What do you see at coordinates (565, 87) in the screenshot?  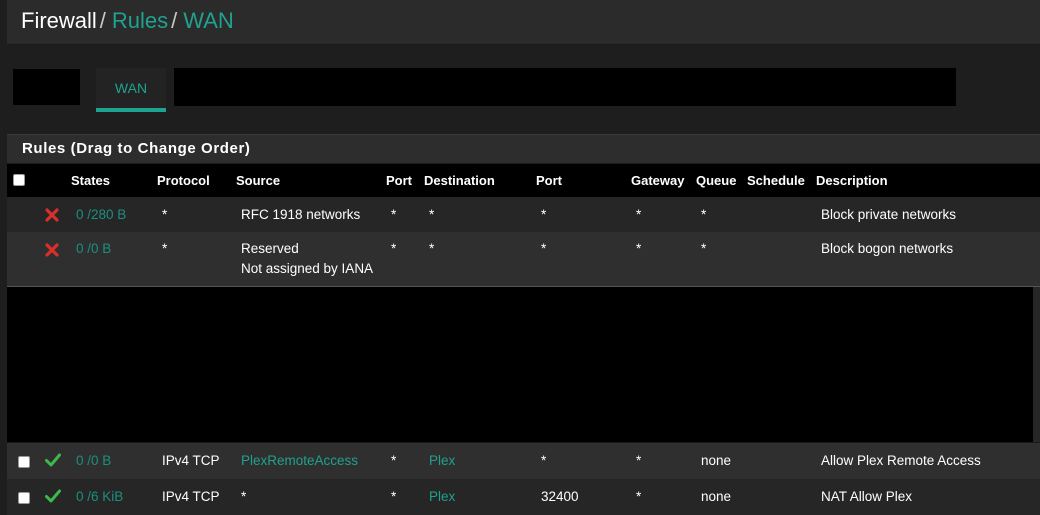 I see `redacted-tabs` at bounding box center [565, 87].